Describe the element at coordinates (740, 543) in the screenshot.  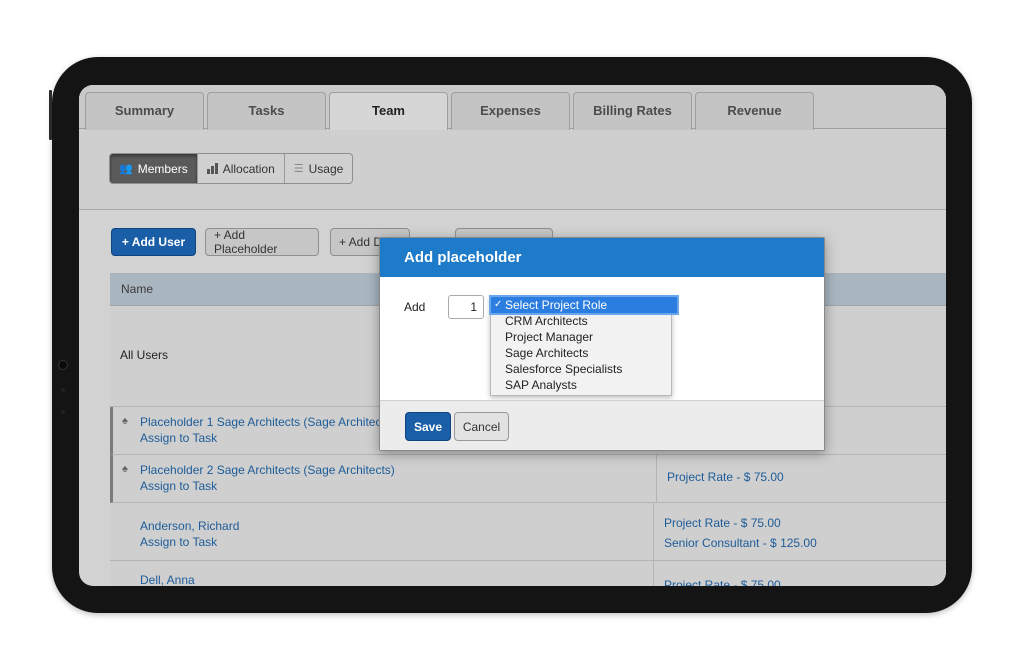
I see `rate-link: Senior Consultant - $ 125.00` at that location.